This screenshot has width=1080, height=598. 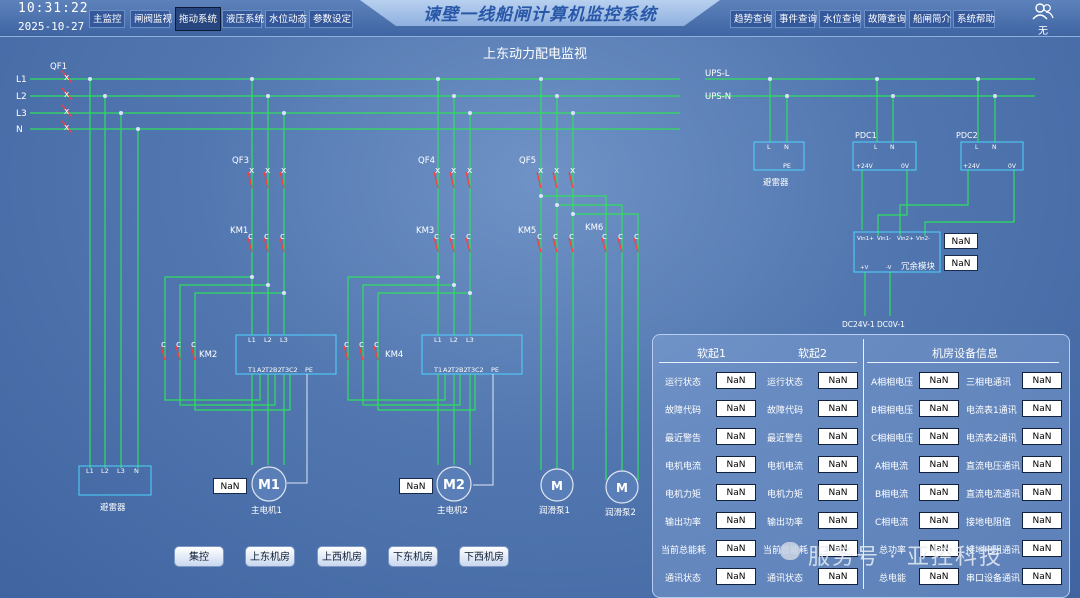 I want to click on ammeter2-comm-label: 电流表2通讯, so click(x=991, y=439).